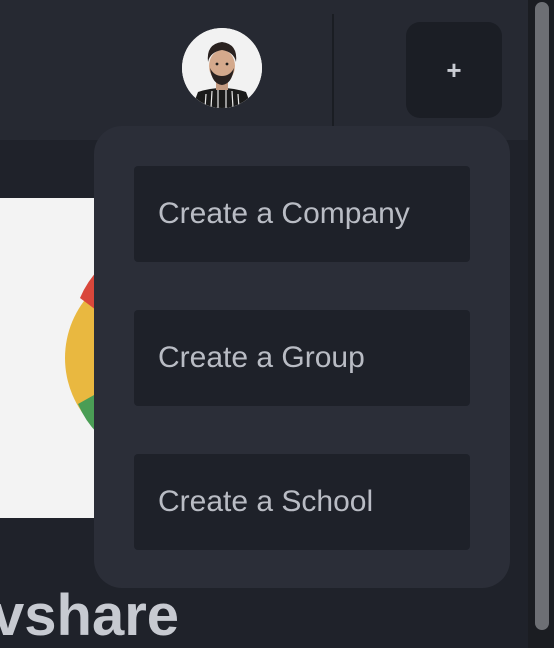 This screenshot has width=554, height=648. I want to click on add-button: +, so click(454, 70).